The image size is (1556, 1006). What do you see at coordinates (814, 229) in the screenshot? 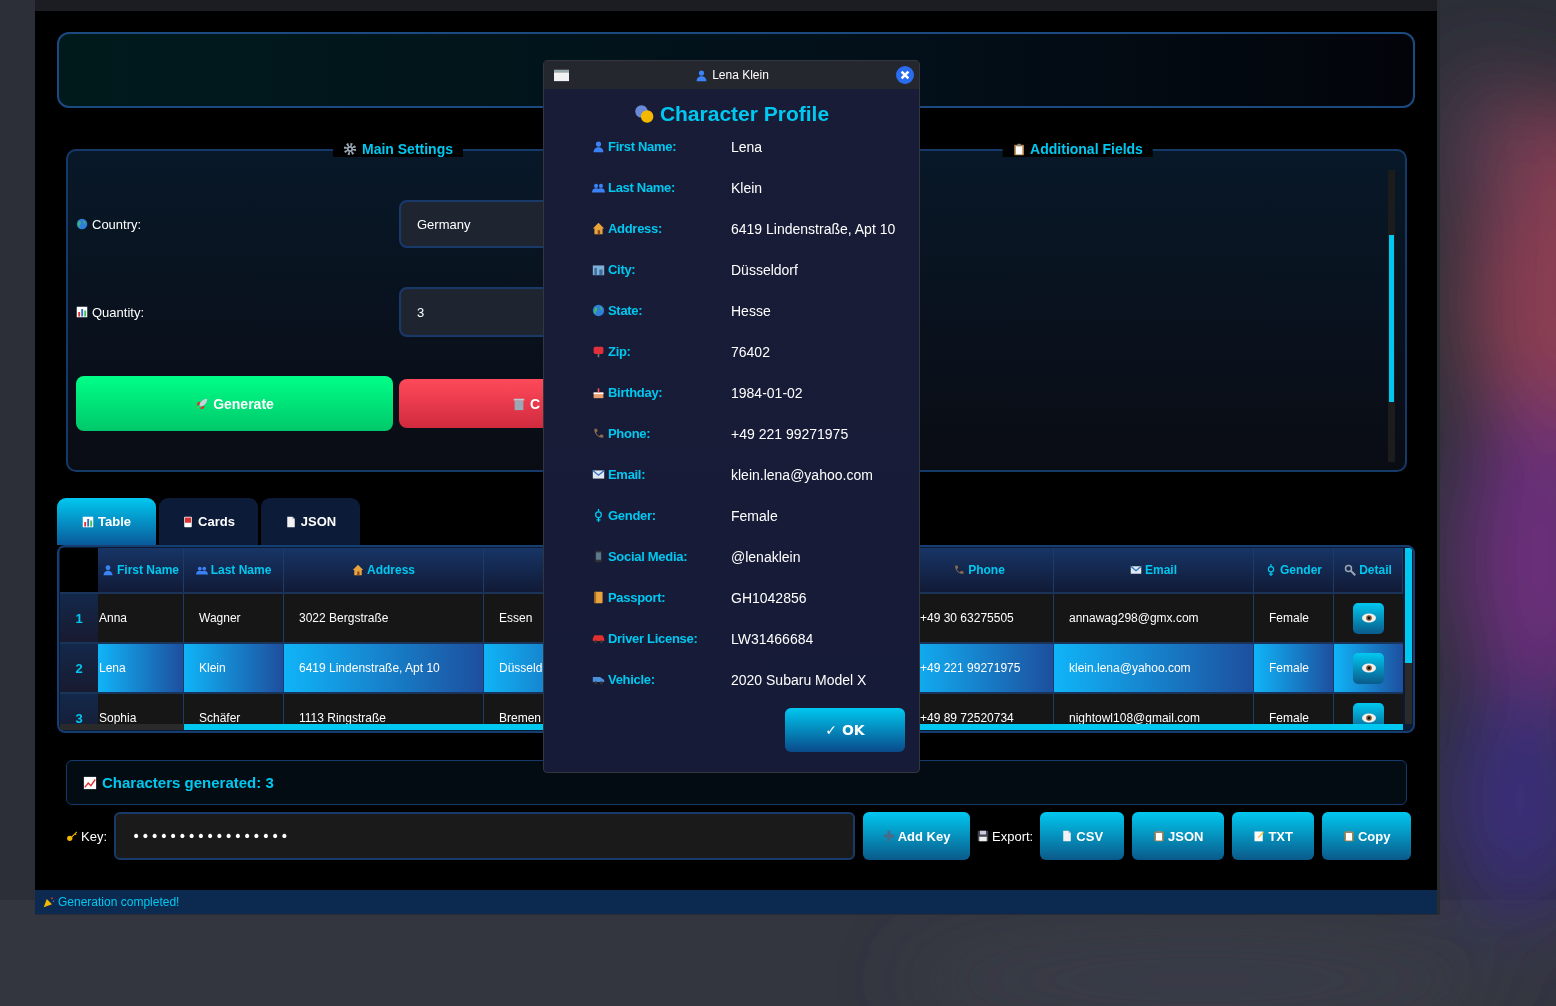
I see `field-value: 6419 Lindenstraße, Apt 10` at bounding box center [814, 229].